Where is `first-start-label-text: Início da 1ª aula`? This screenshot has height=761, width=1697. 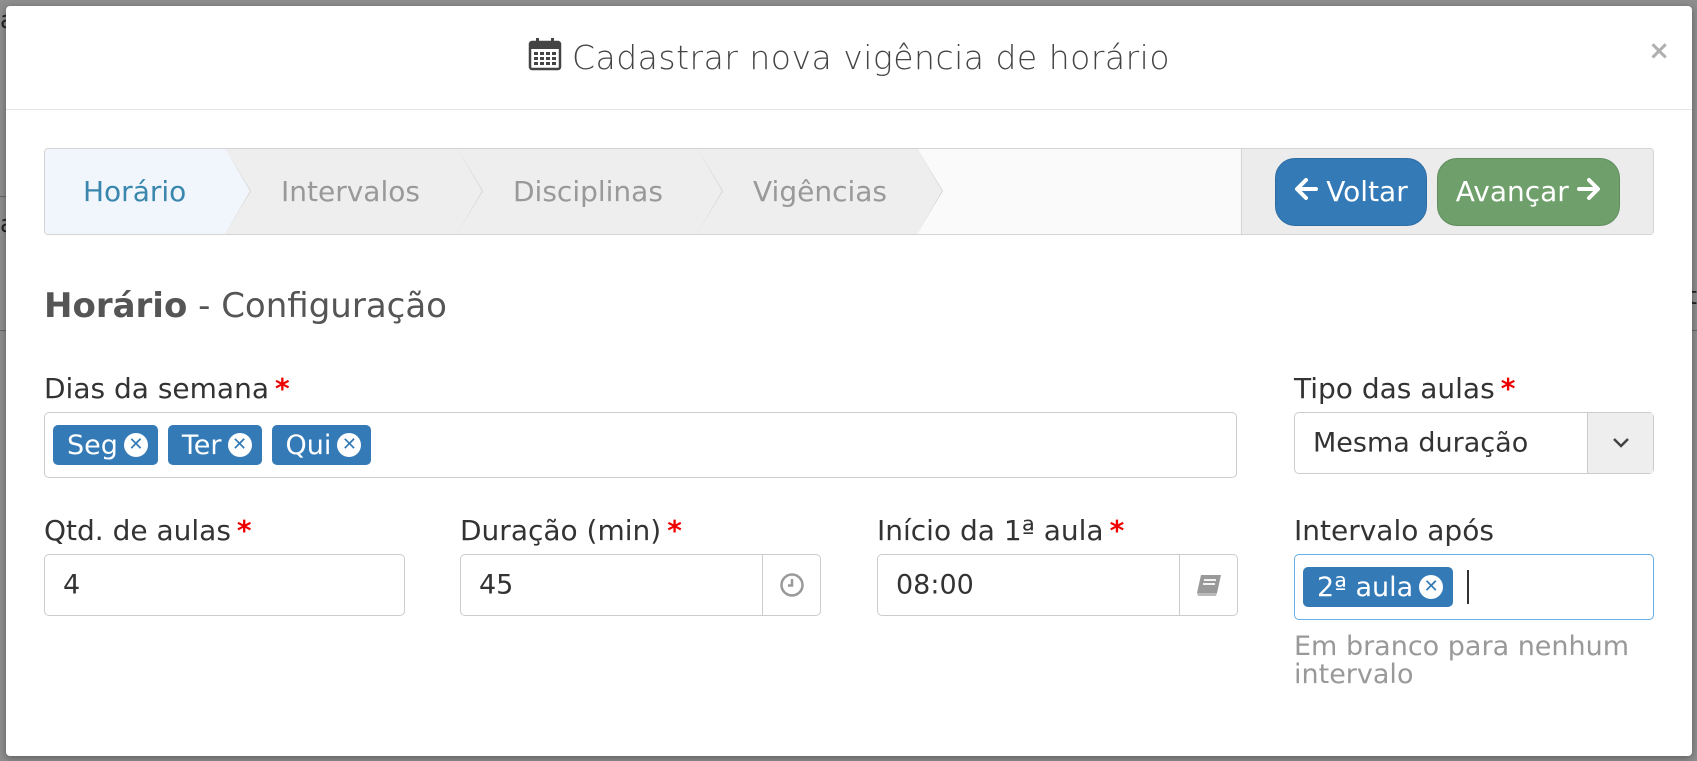 first-start-label-text: Início da 1ª aula is located at coordinates (990, 530).